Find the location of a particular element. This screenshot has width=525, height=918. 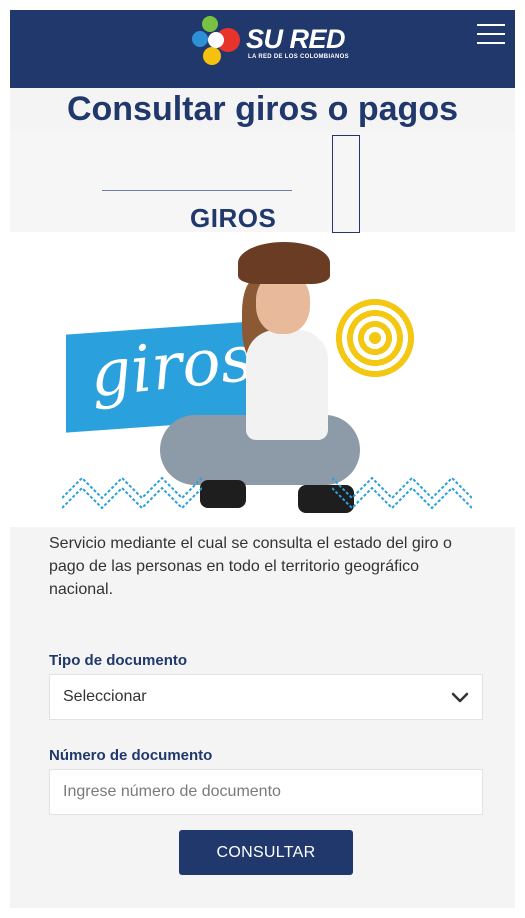

hero-person-hat is located at coordinates (284, 263).